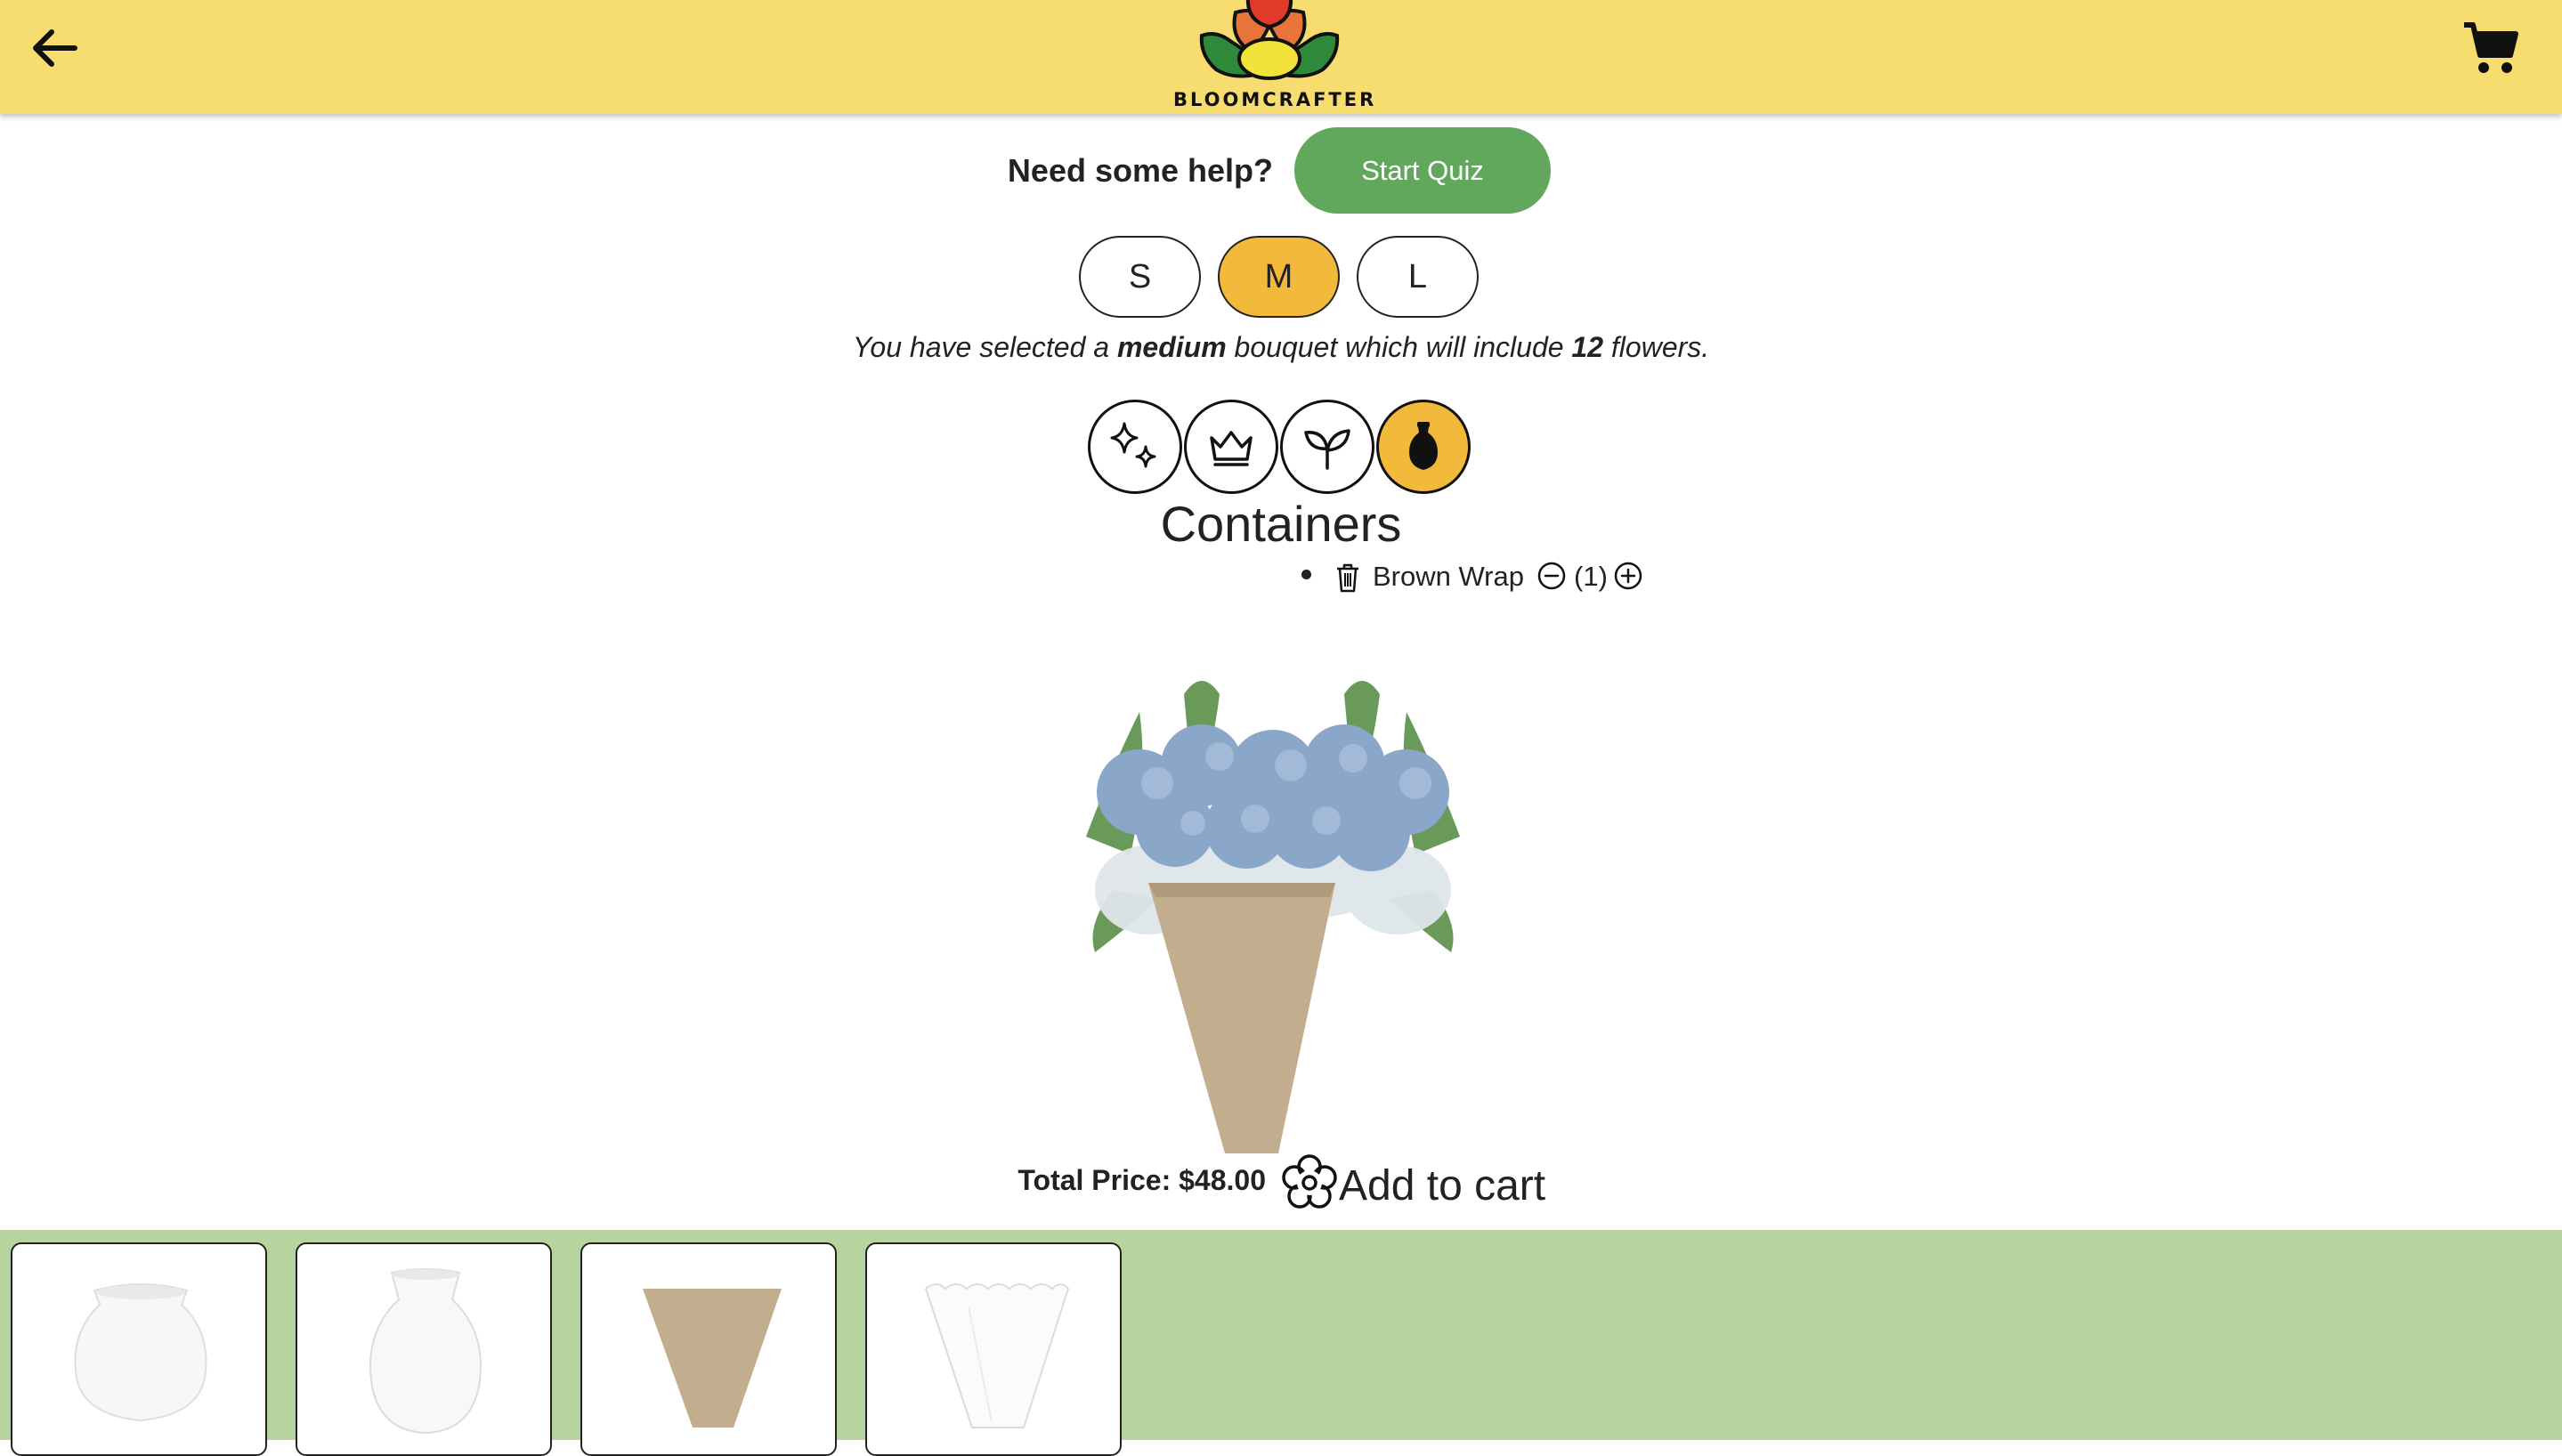  What do you see at coordinates (1442, 1185) in the screenshot?
I see `add-to-cart-label: Add to cart` at bounding box center [1442, 1185].